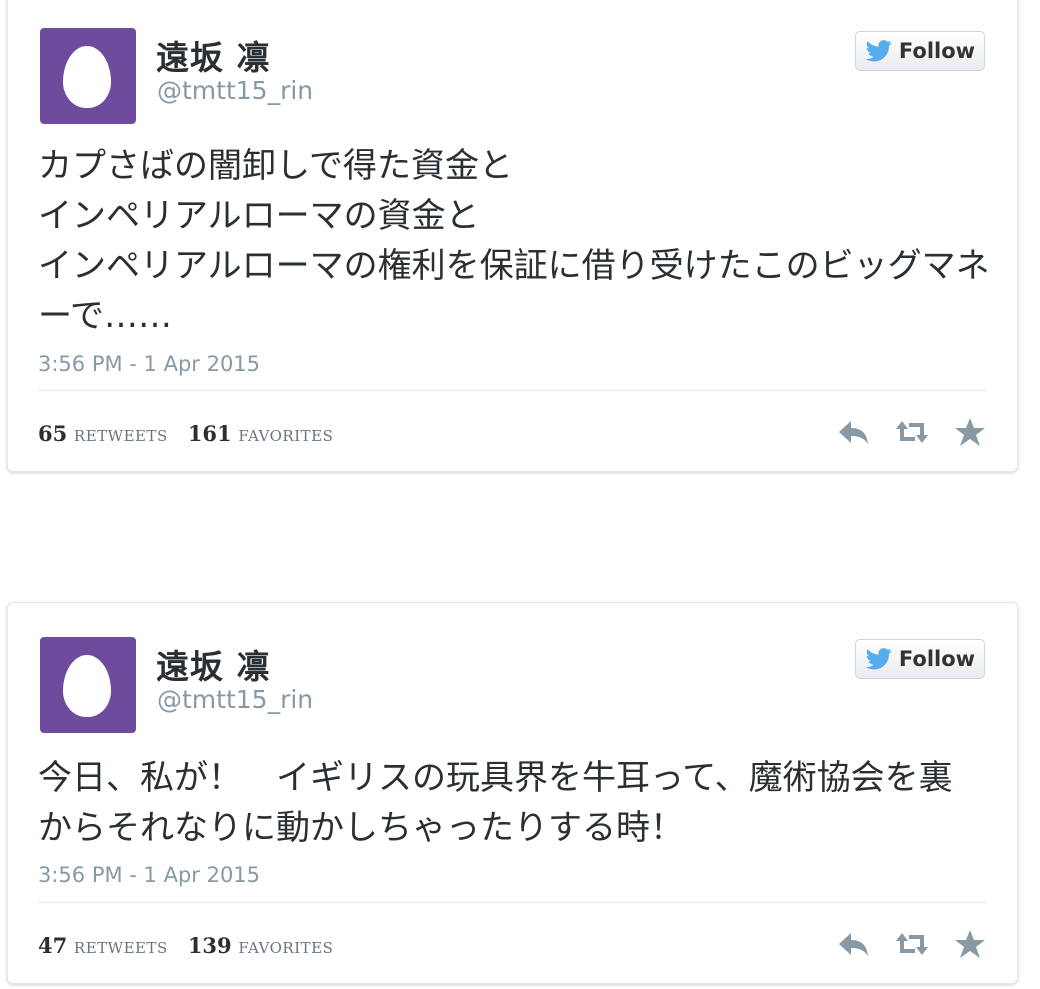 Image resolution: width=1040 pixels, height=989 pixels. I want to click on retweet-count: 47, so click(52, 945).